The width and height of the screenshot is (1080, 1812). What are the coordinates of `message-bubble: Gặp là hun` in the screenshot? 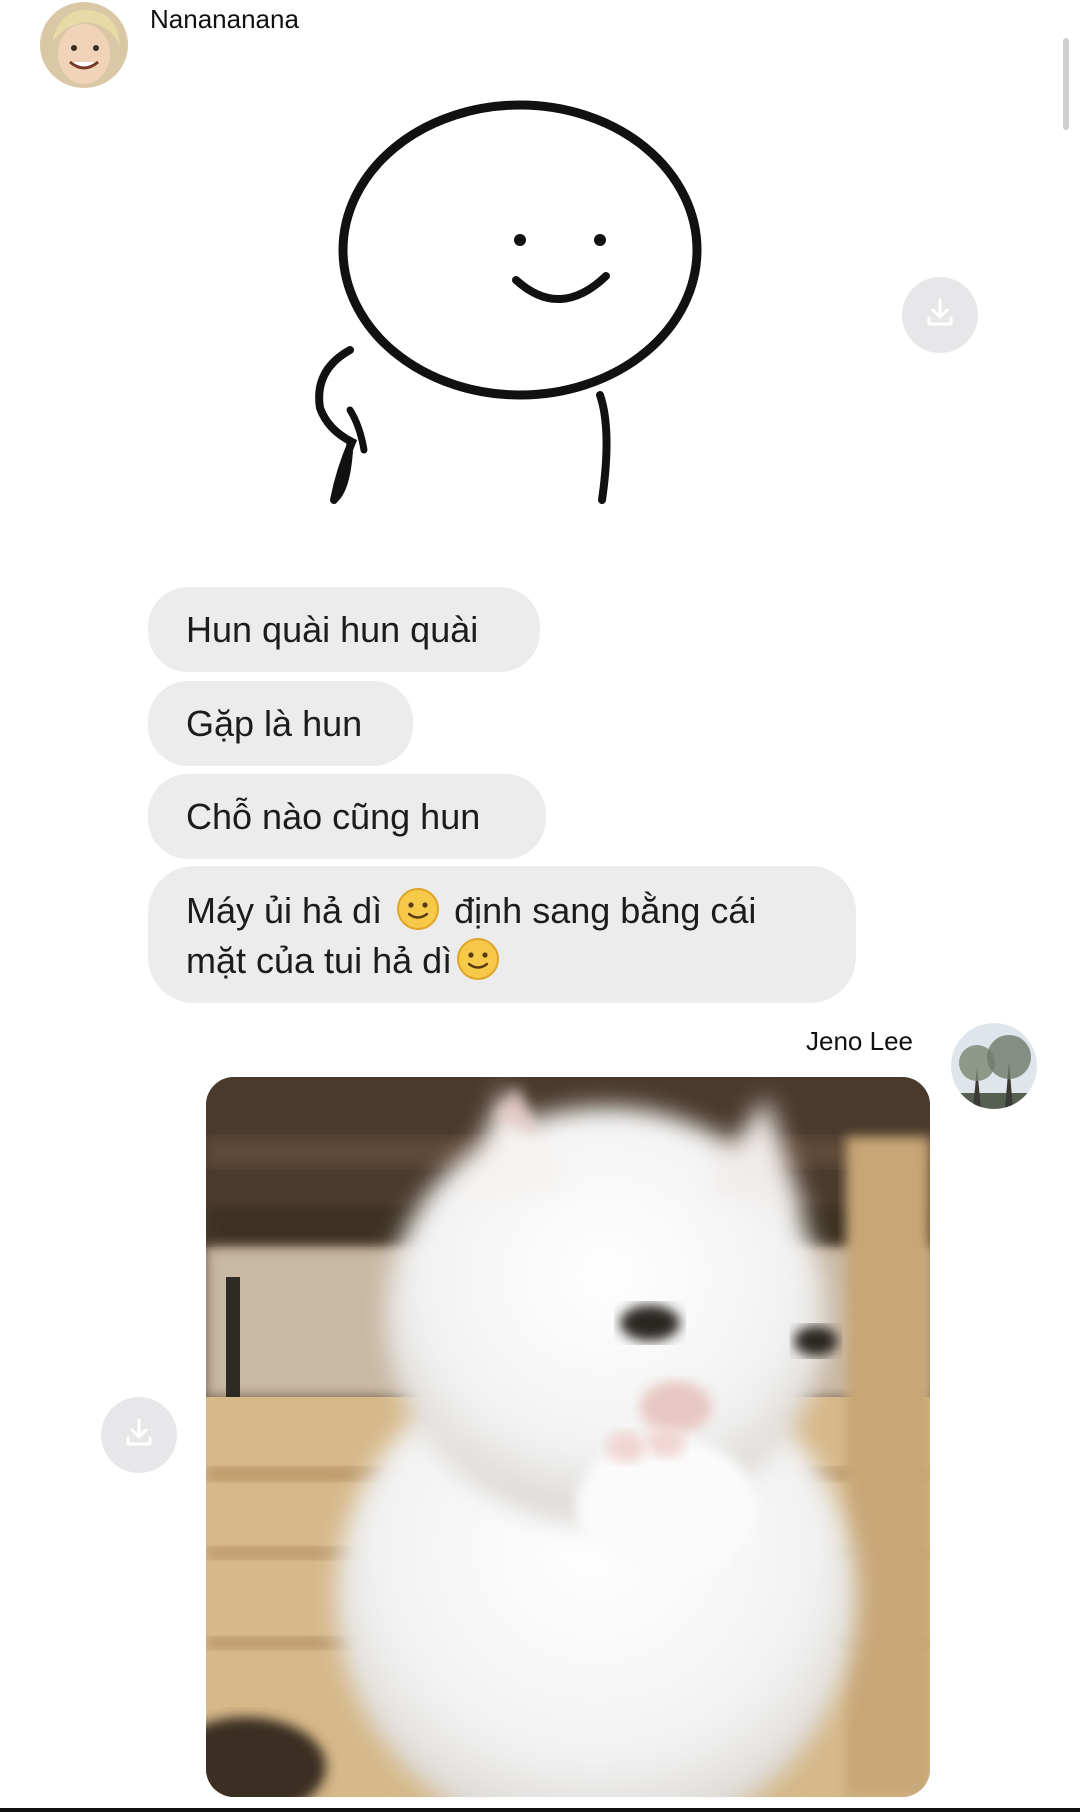 It's located at (280, 723).